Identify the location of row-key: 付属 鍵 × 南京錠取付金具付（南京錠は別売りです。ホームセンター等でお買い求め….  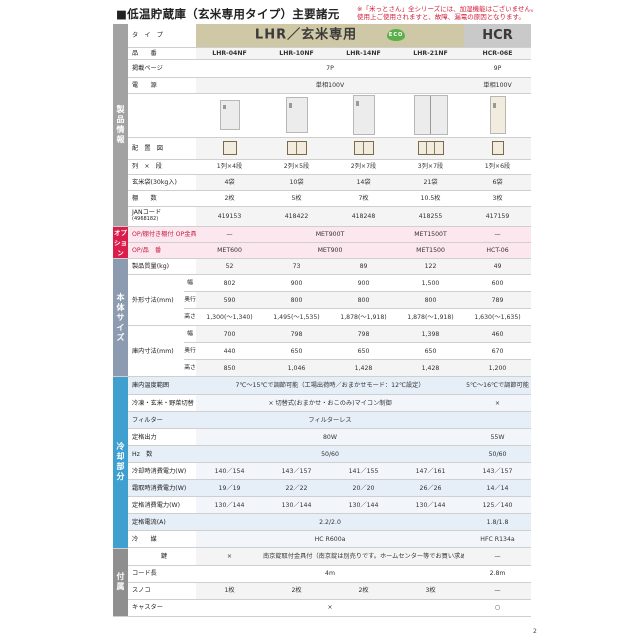
(322, 582).